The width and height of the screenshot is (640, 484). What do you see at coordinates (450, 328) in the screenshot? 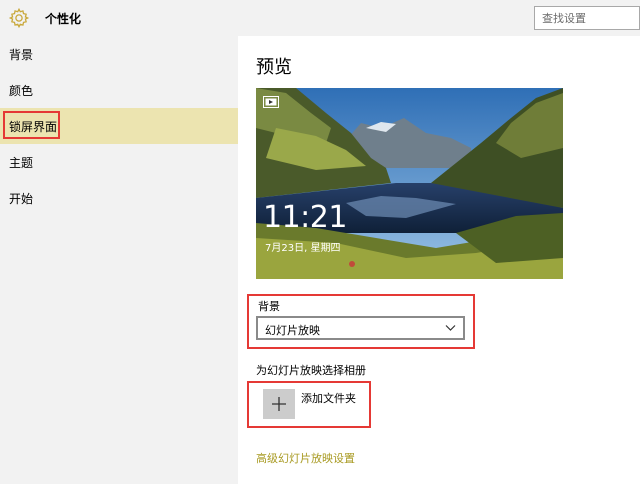
I see `chevron-down-icon` at bounding box center [450, 328].